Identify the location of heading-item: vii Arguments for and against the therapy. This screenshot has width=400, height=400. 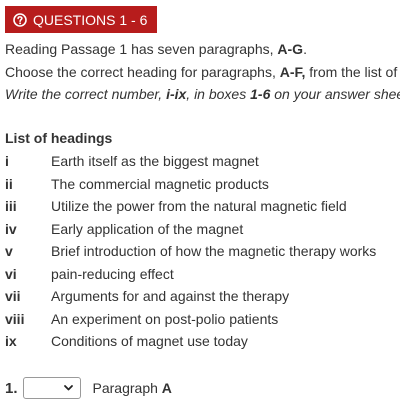
(202, 296).